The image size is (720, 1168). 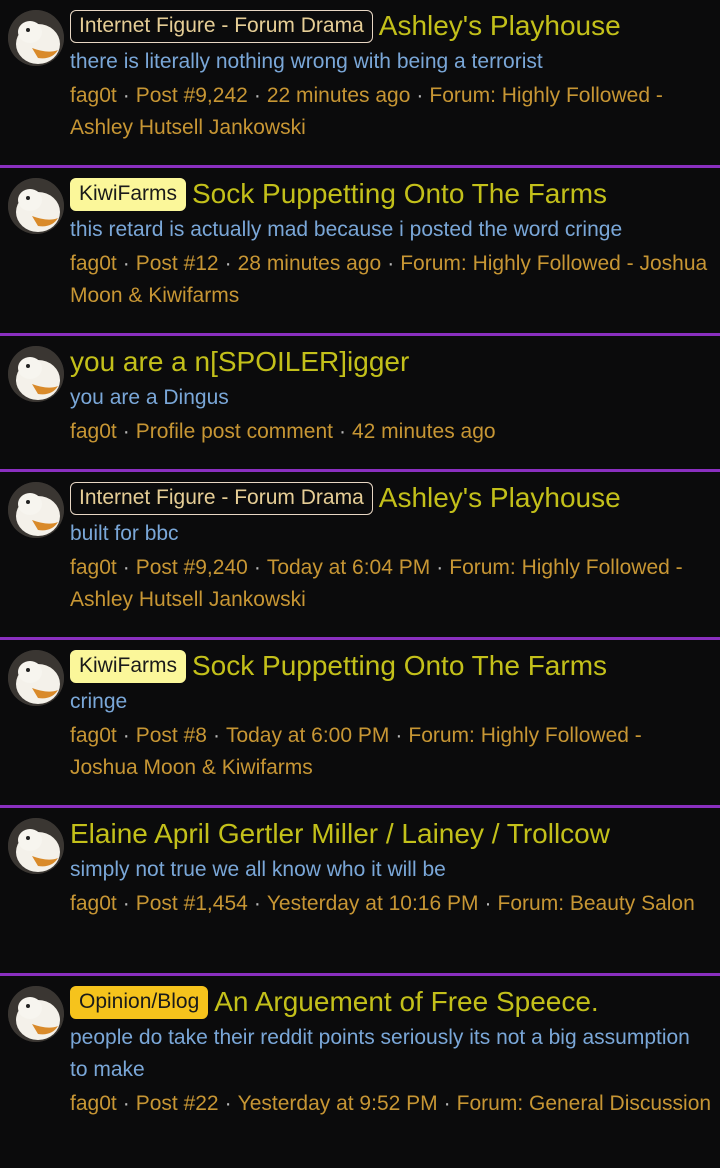 What do you see at coordinates (239, 361) in the screenshot?
I see `thread-title-link: you are a n[SPOILER]igger` at bounding box center [239, 361].